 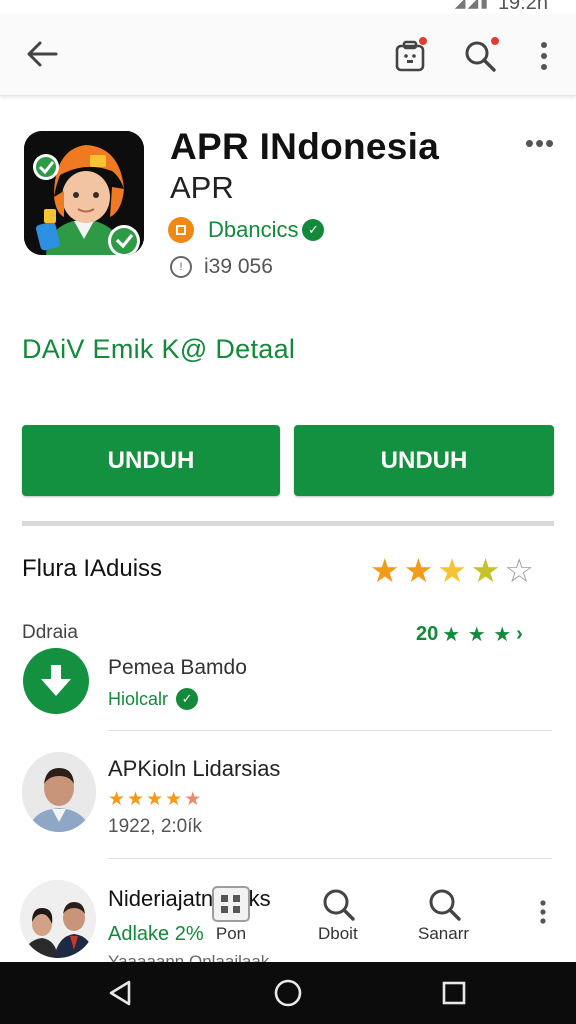 I want to click on unduh-primary-button: UNDUH, so click(x=151, y=460).